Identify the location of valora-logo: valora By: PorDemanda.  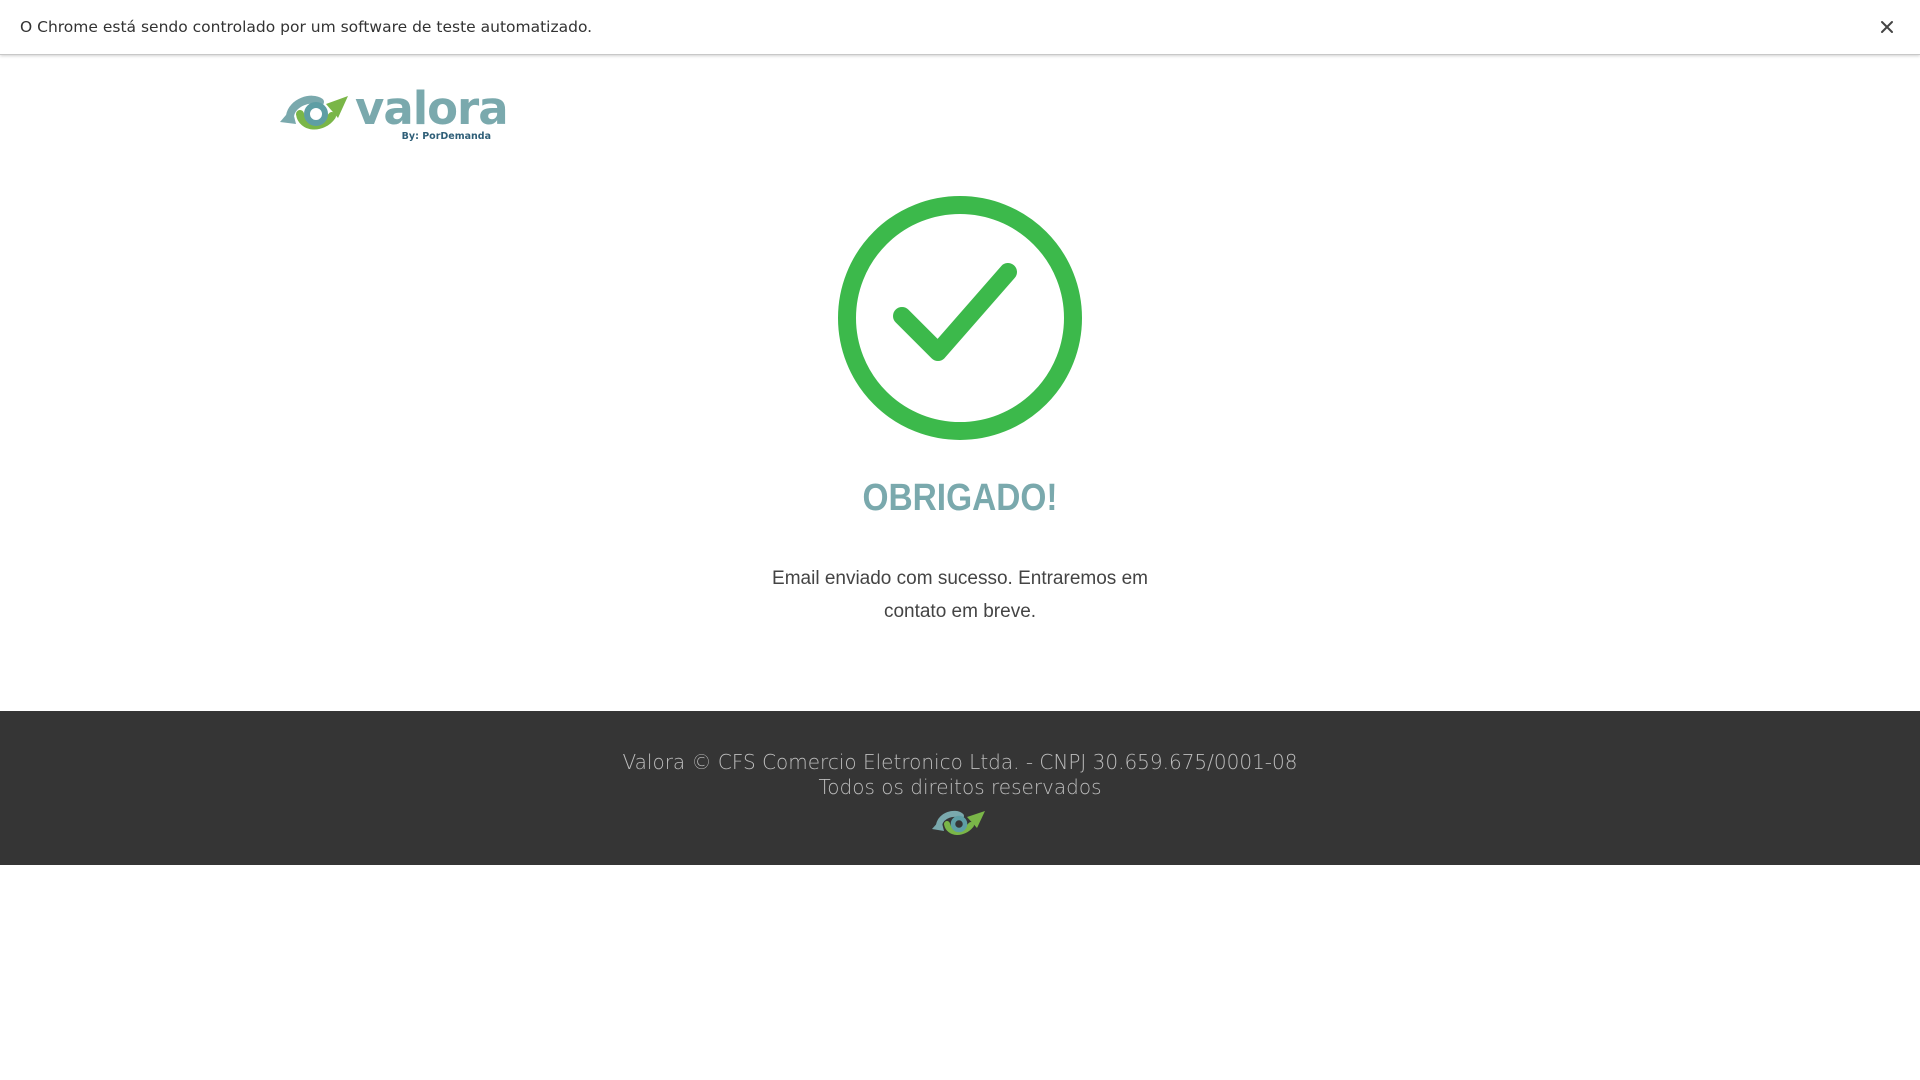
(393, 116).